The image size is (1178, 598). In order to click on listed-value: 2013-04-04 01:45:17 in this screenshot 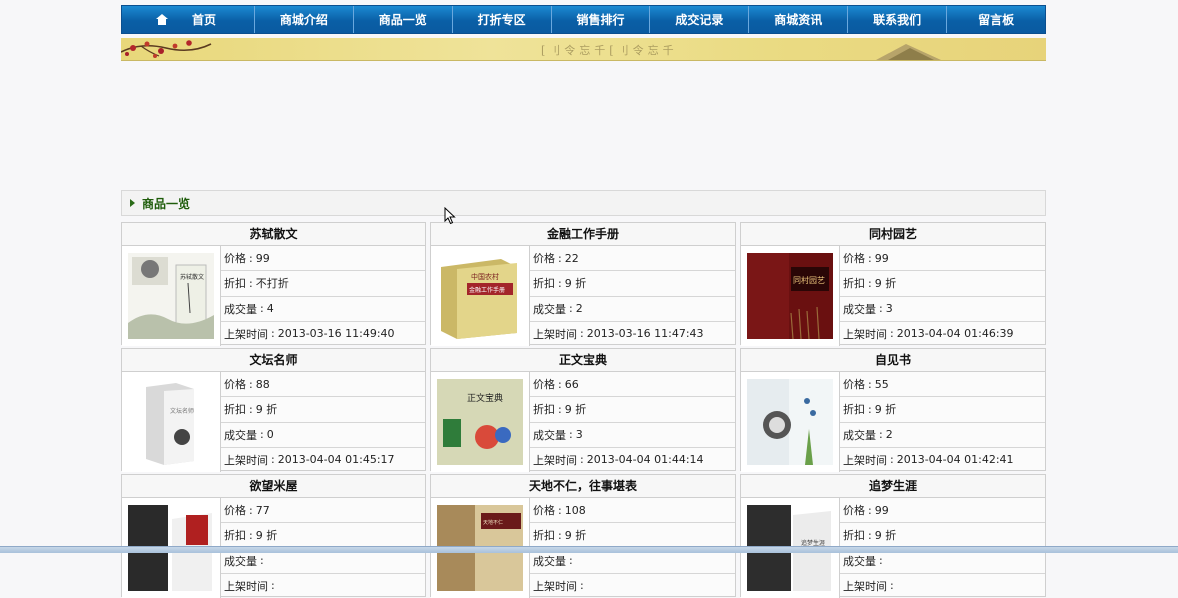, I will do `click(336, 460)`.